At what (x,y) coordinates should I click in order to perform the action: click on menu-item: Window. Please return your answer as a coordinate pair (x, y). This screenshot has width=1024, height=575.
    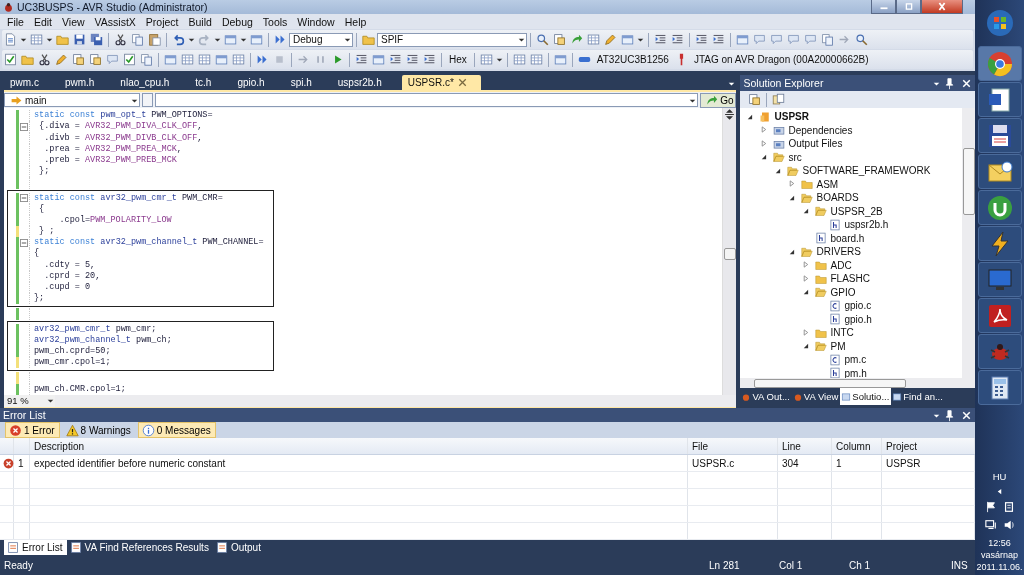
    Looking at the image, I should click on (316, 21).